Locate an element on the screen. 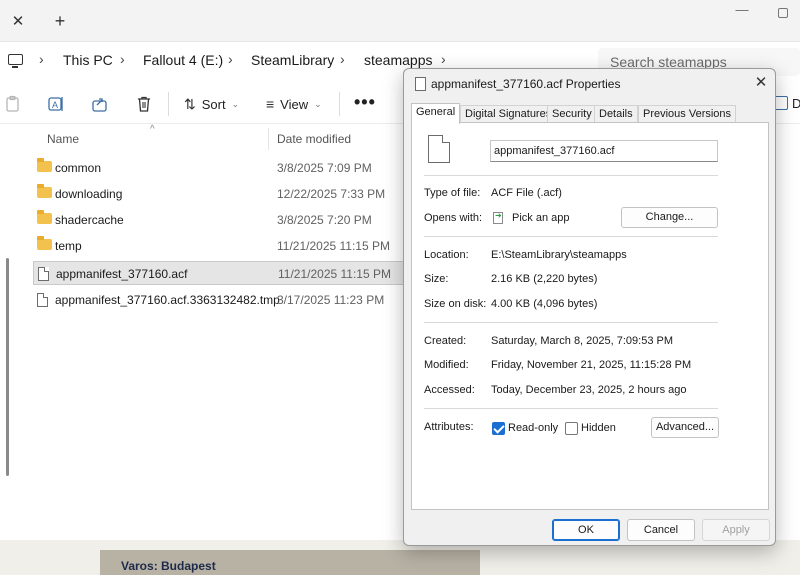 This screenshot has height=575, width=800. modified-label: Modified: is located at coordinates (446, 365).